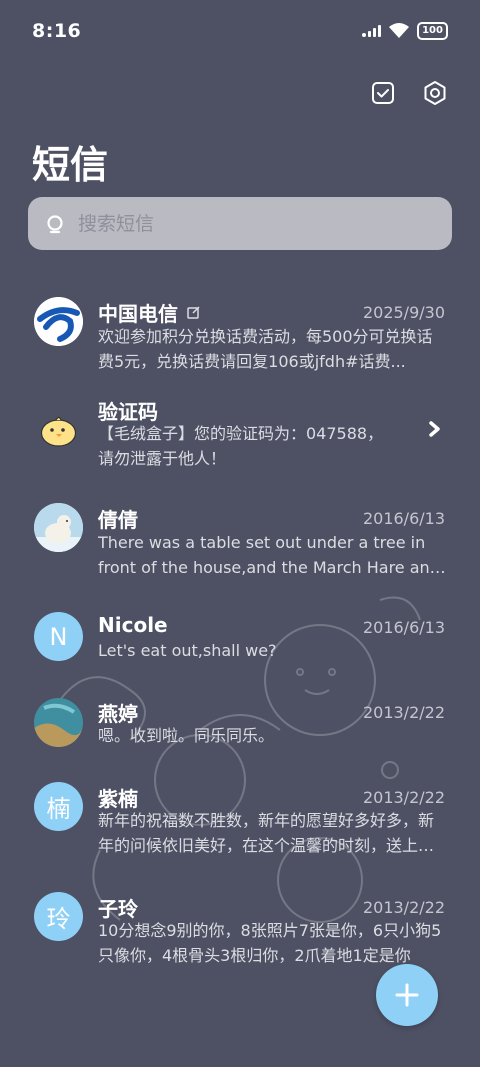  I want to click on search-icon, so click(55, 223).